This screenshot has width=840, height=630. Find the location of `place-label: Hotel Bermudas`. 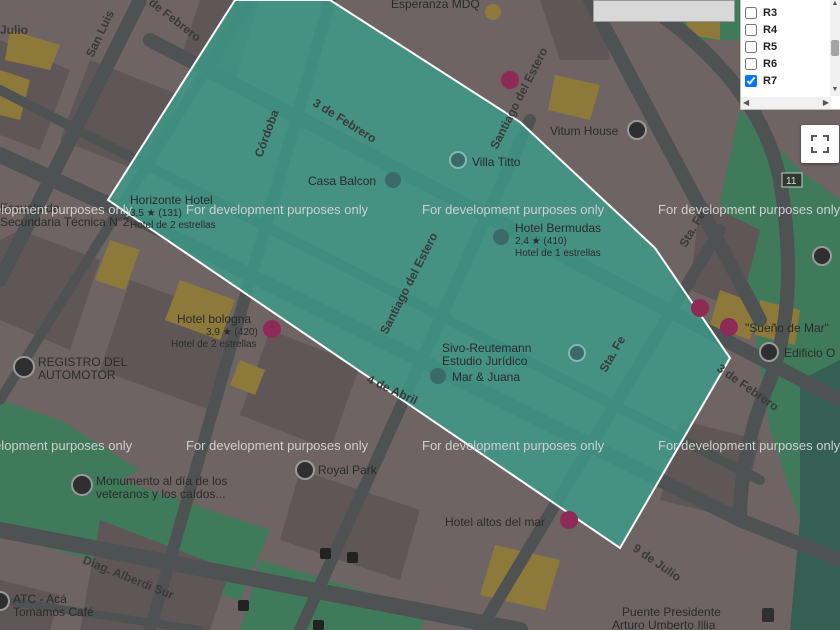

place-label: Hotel Bermudas is located at coordinates (558, 228).